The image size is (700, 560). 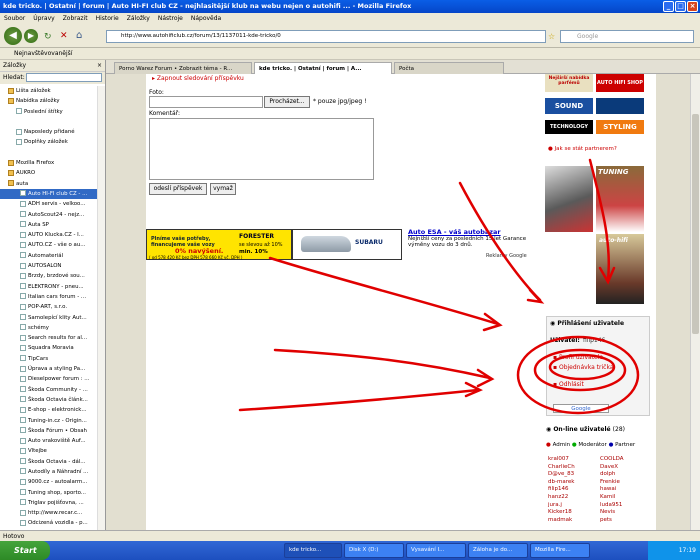 I want to click on online-user: jura.j, so click(x=573, y=506).